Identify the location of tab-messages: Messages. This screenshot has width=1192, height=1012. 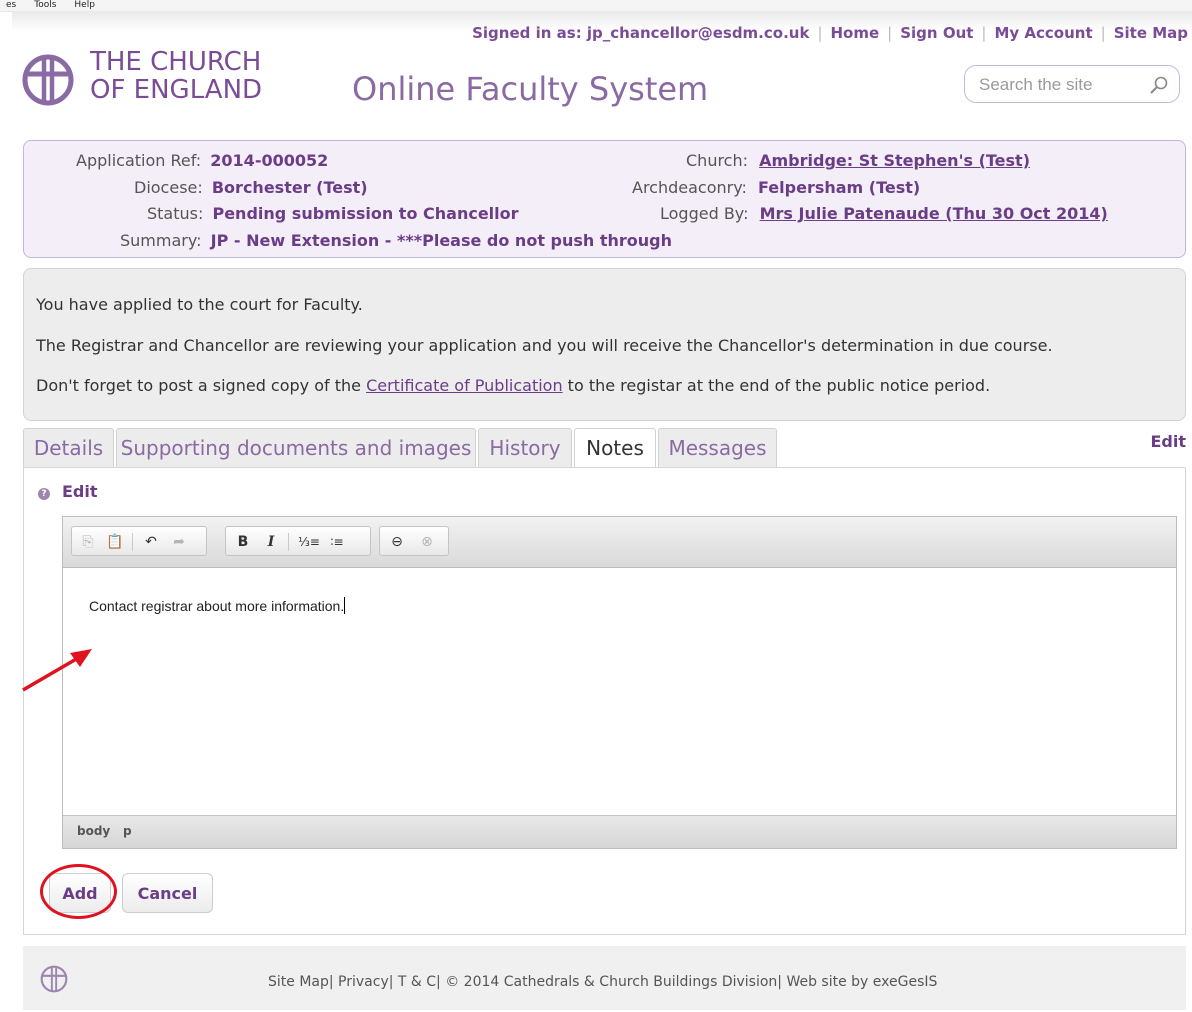
(717, 447).